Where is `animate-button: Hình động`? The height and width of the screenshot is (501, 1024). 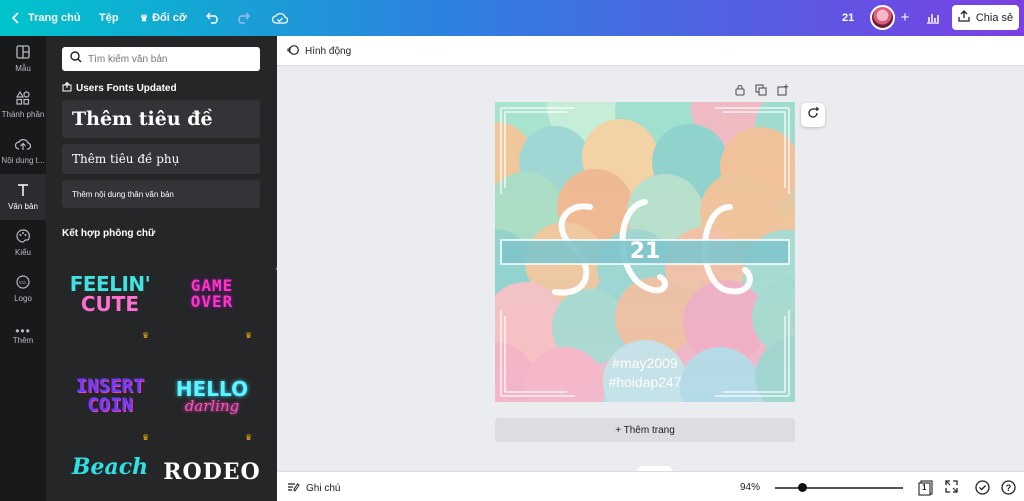 animate-button: Hình động is located at coordinates (319, 51).